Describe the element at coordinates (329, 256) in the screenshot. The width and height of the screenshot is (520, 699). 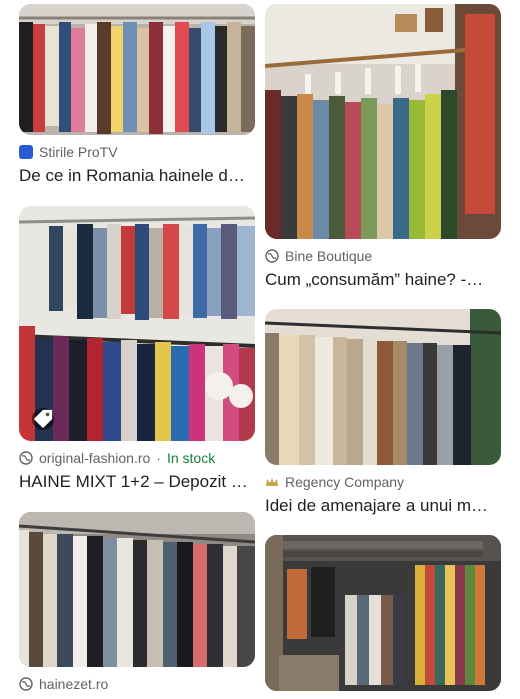
I see `source-name: Bine Boutique` at that location.